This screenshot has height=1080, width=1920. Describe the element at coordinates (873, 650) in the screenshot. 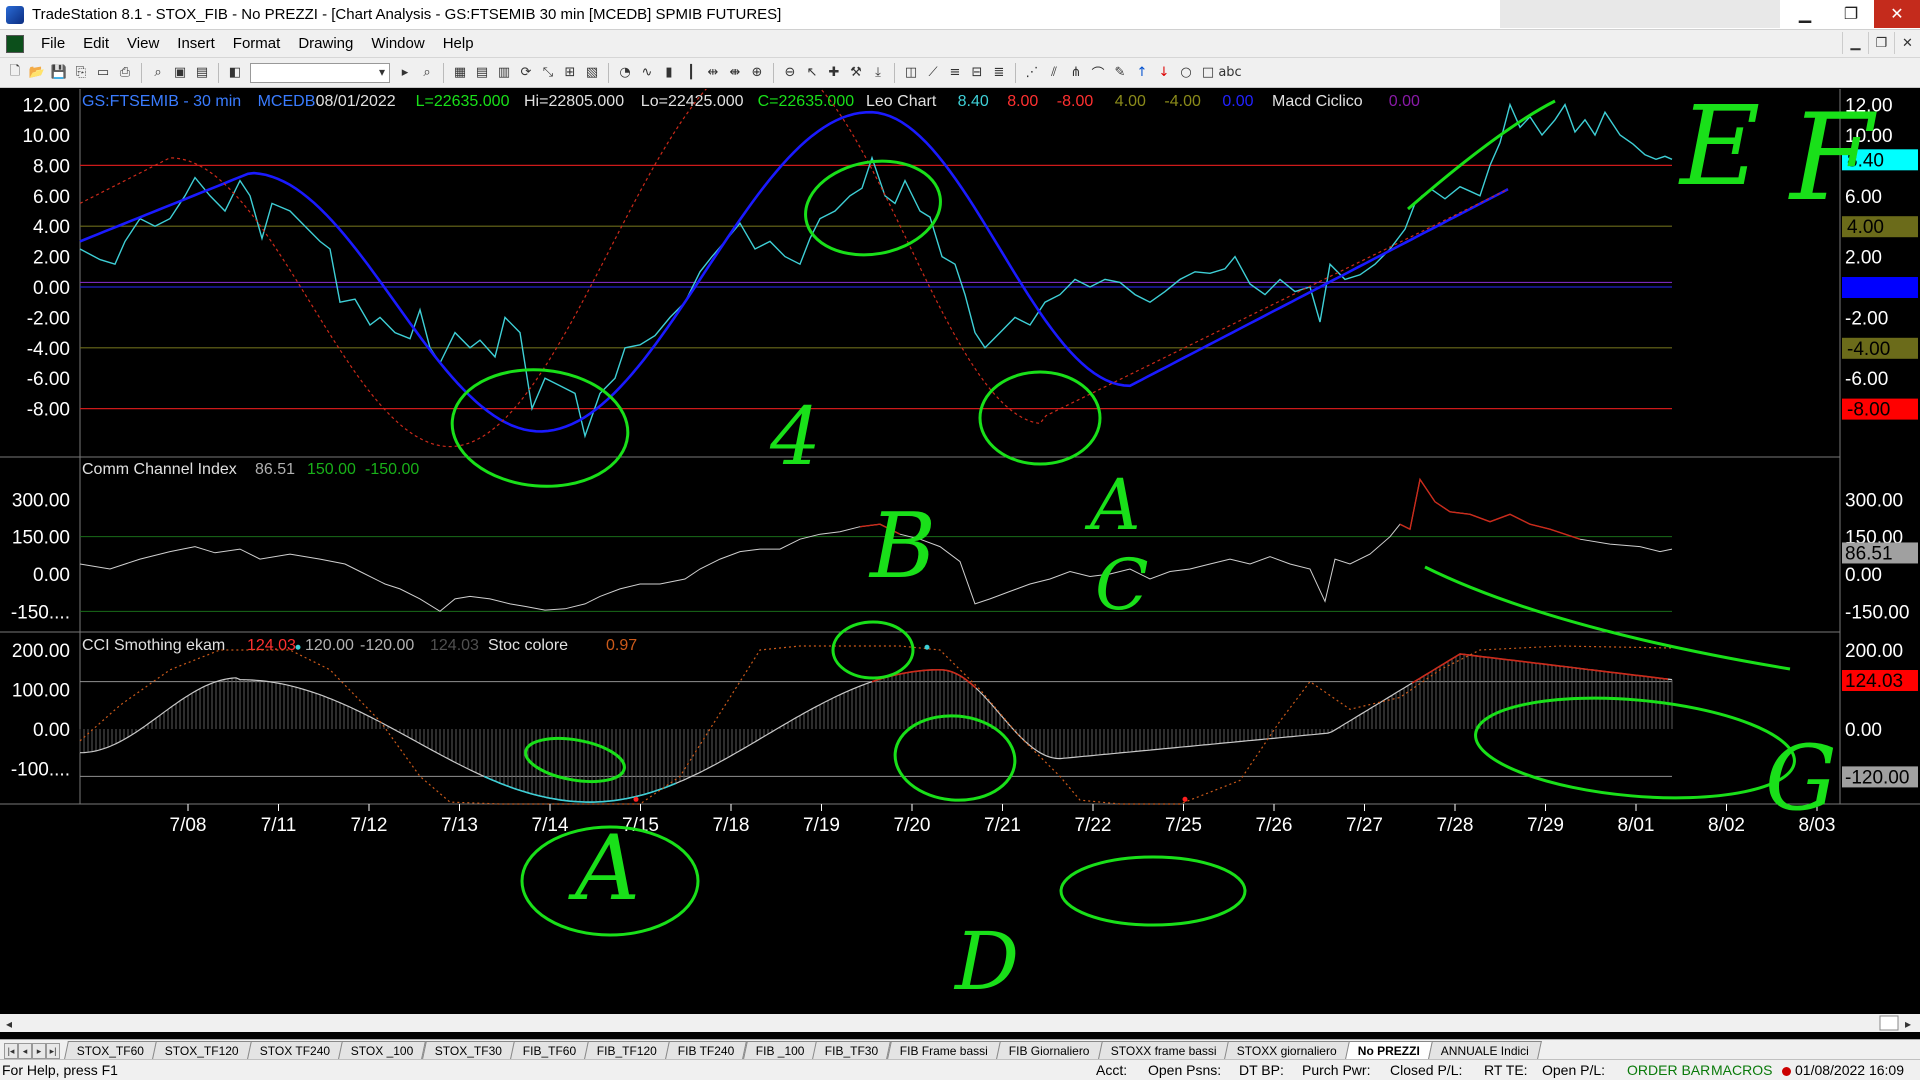

I see `annotation-circle` at that location.